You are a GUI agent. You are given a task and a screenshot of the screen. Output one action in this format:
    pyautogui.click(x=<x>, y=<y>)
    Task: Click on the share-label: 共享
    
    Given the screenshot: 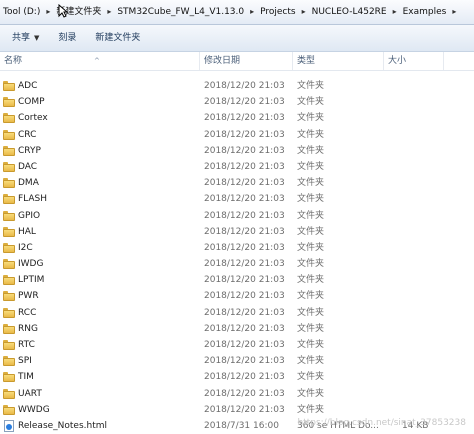 What is the action you would take?
    pyautogui.click(x=21, y=38)
    